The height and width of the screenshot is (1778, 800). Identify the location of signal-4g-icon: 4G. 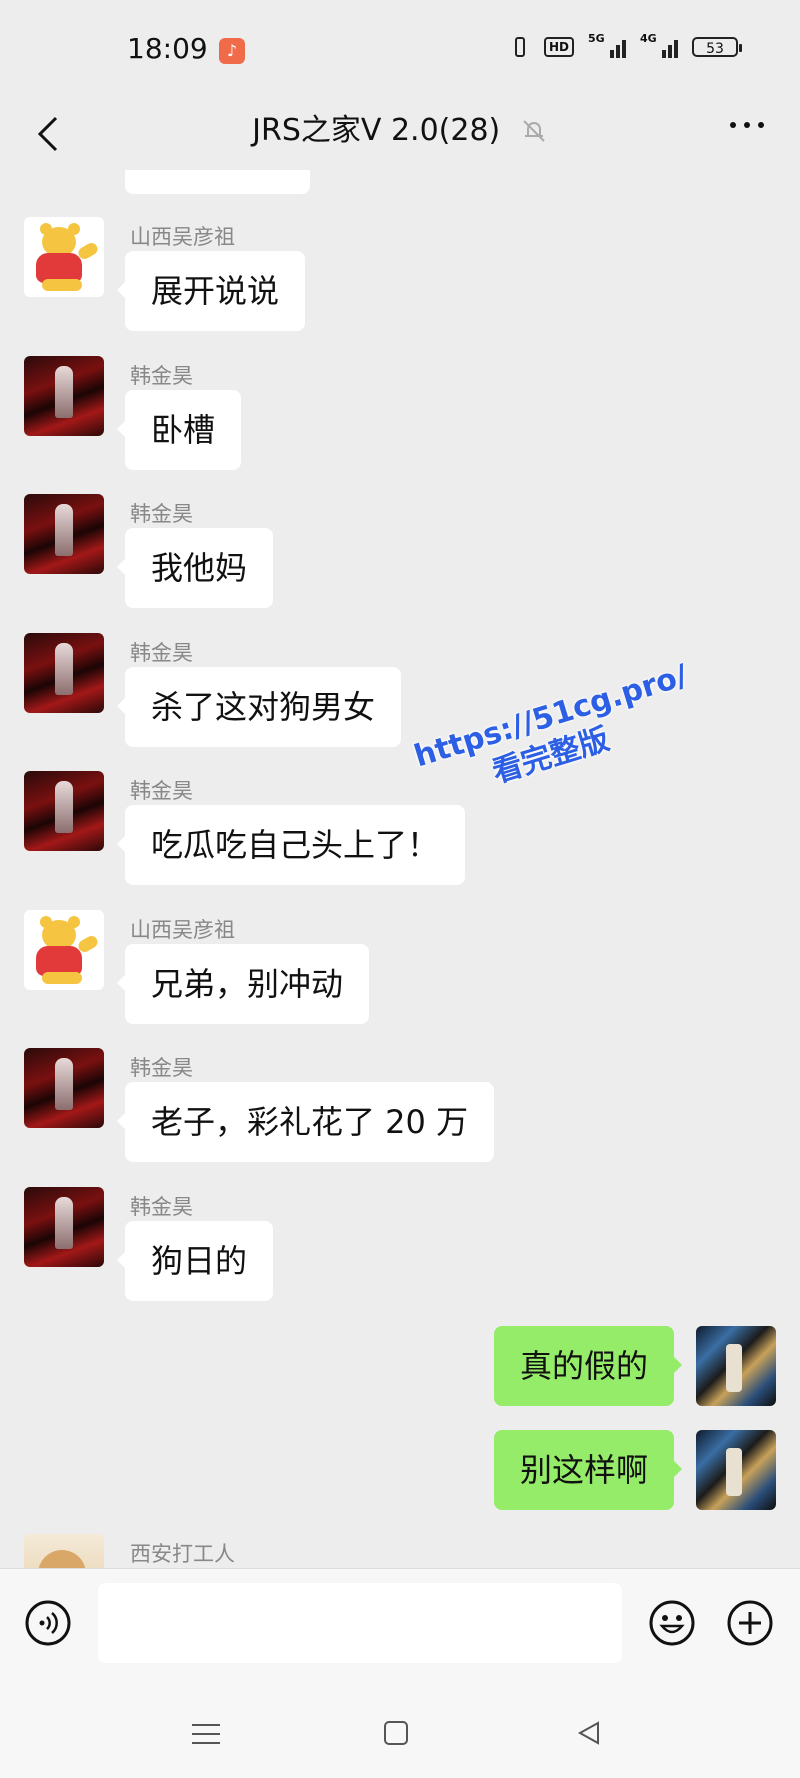
(659, 45).